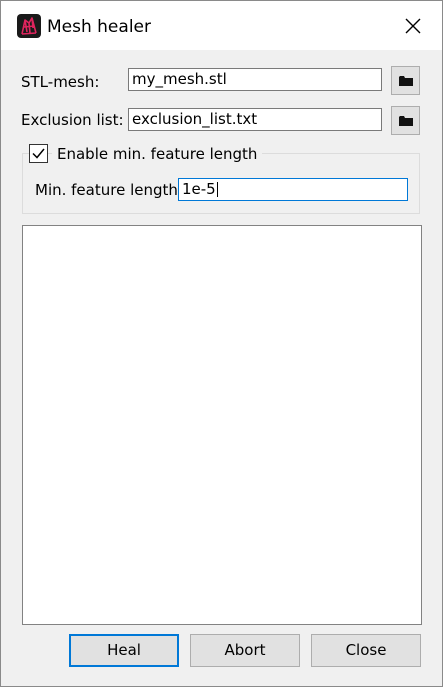 Image resolution: width=443 pixels, height=687 pixels. What do you see at coordinates (157, 154) in the screenshot?
I see `enable-min-feature-label: Enable min. feature length` at bounding box center [157, 154].